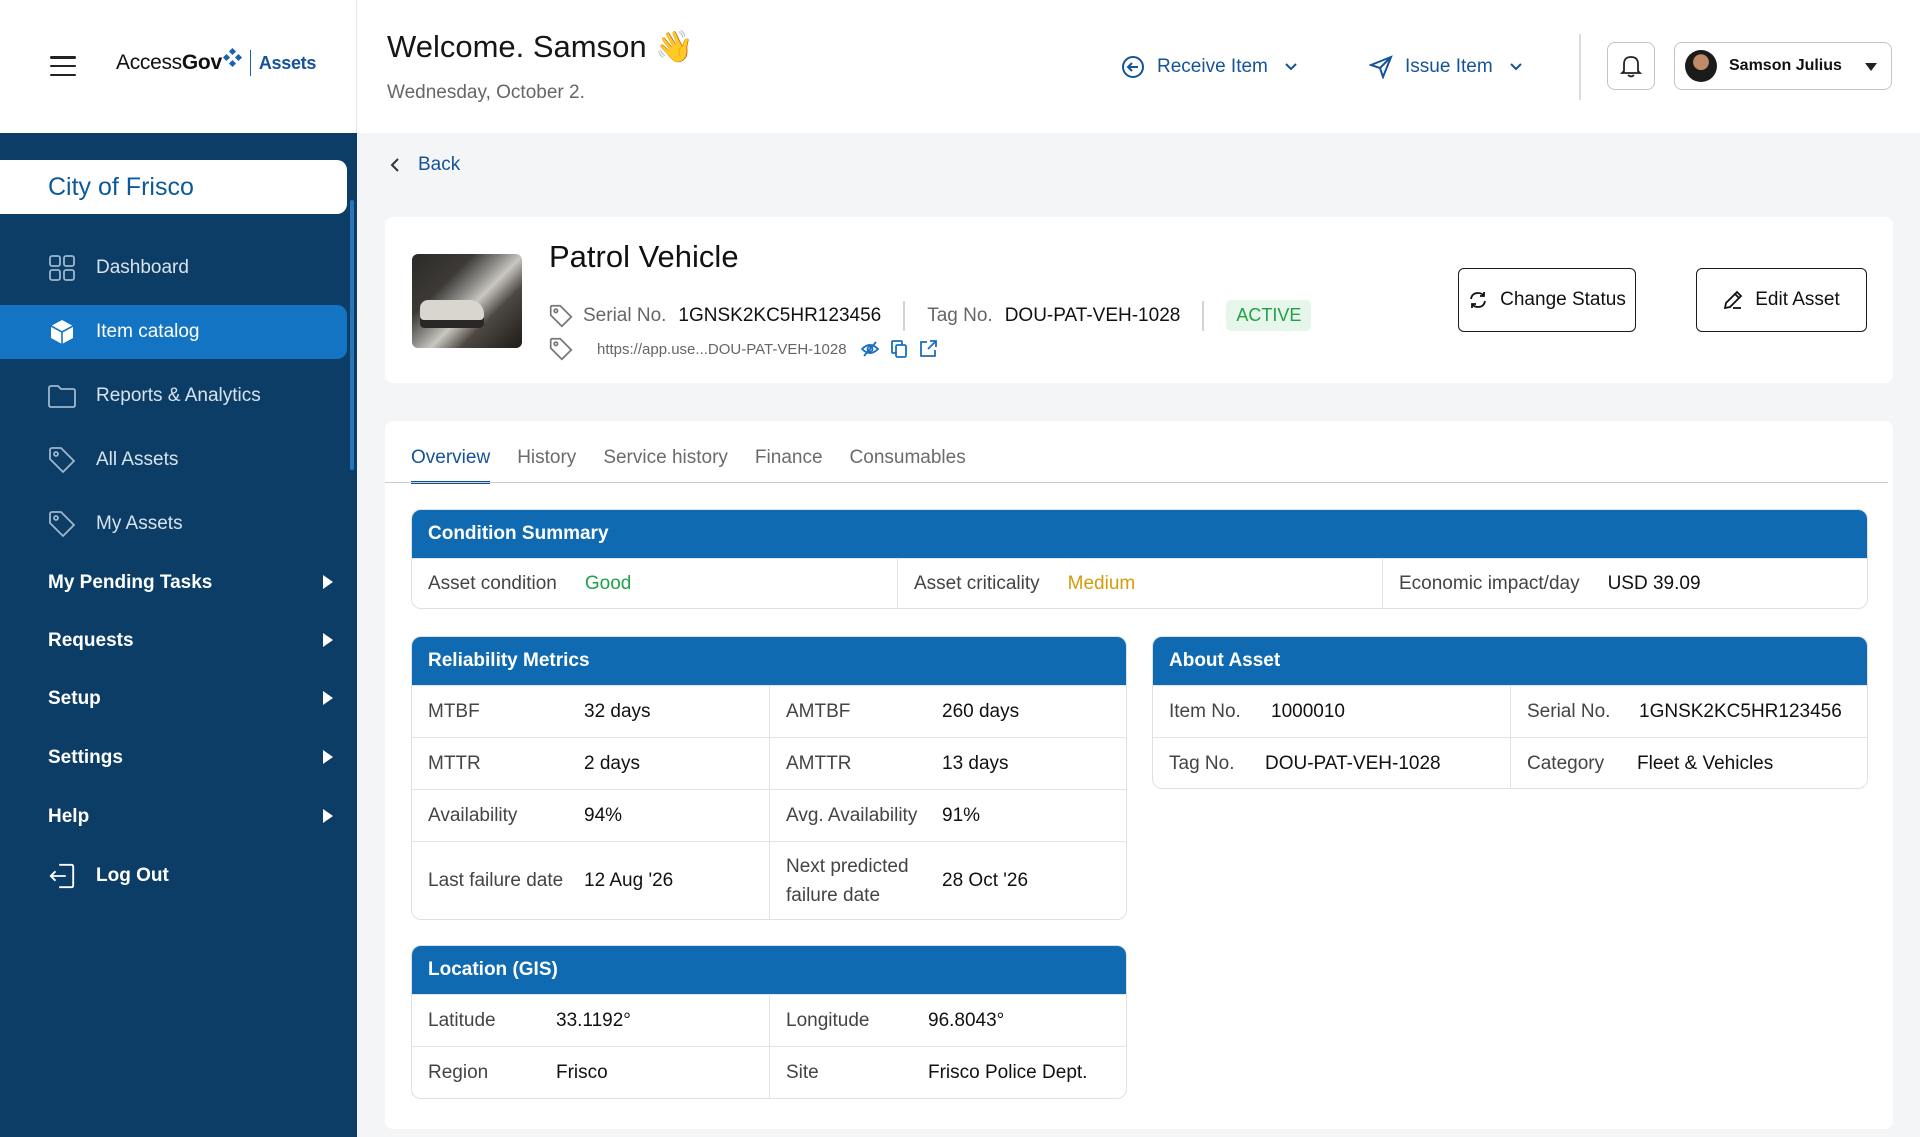 The image size is (1920, 1137). I want to click on metric-value: 32 days, so click(617, 711).